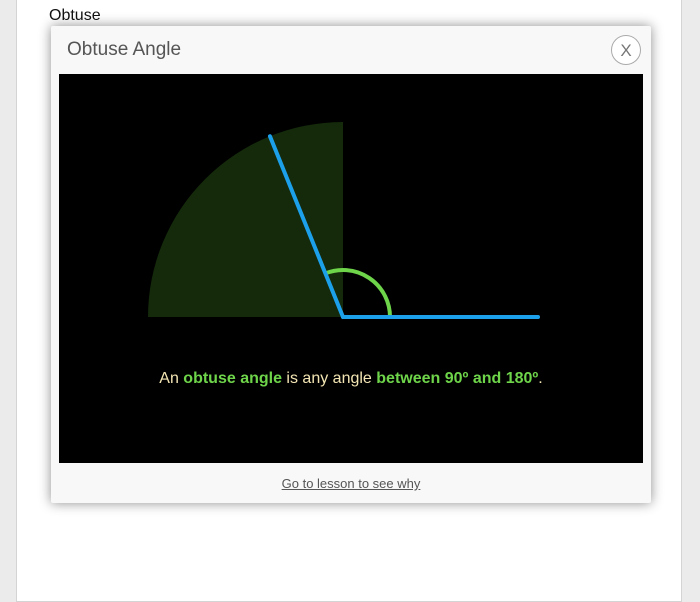  What do you see at coordinates (540, 378) in the screenshot?
I see `caption-text: .` at bounding box center [540, 378].